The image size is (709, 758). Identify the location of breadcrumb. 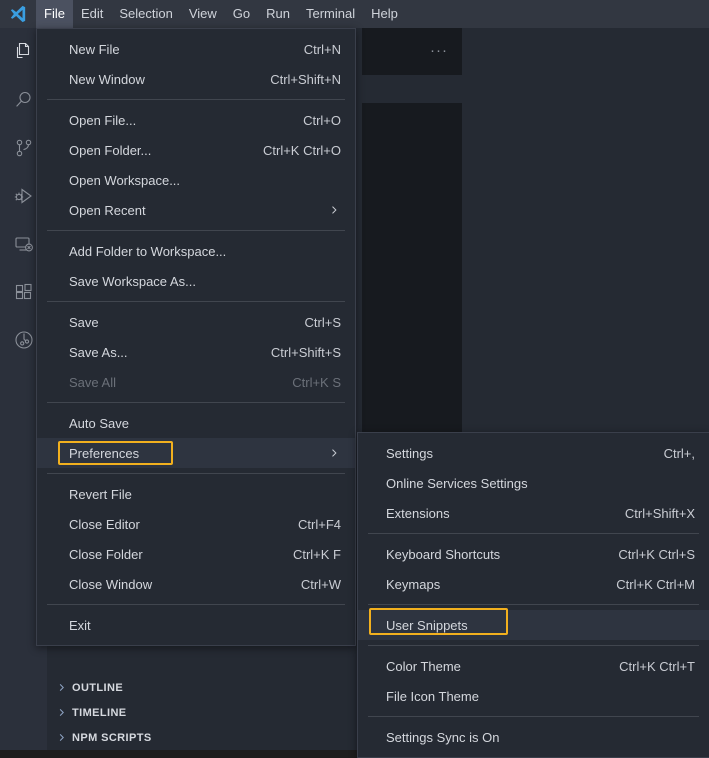
(412, 89).